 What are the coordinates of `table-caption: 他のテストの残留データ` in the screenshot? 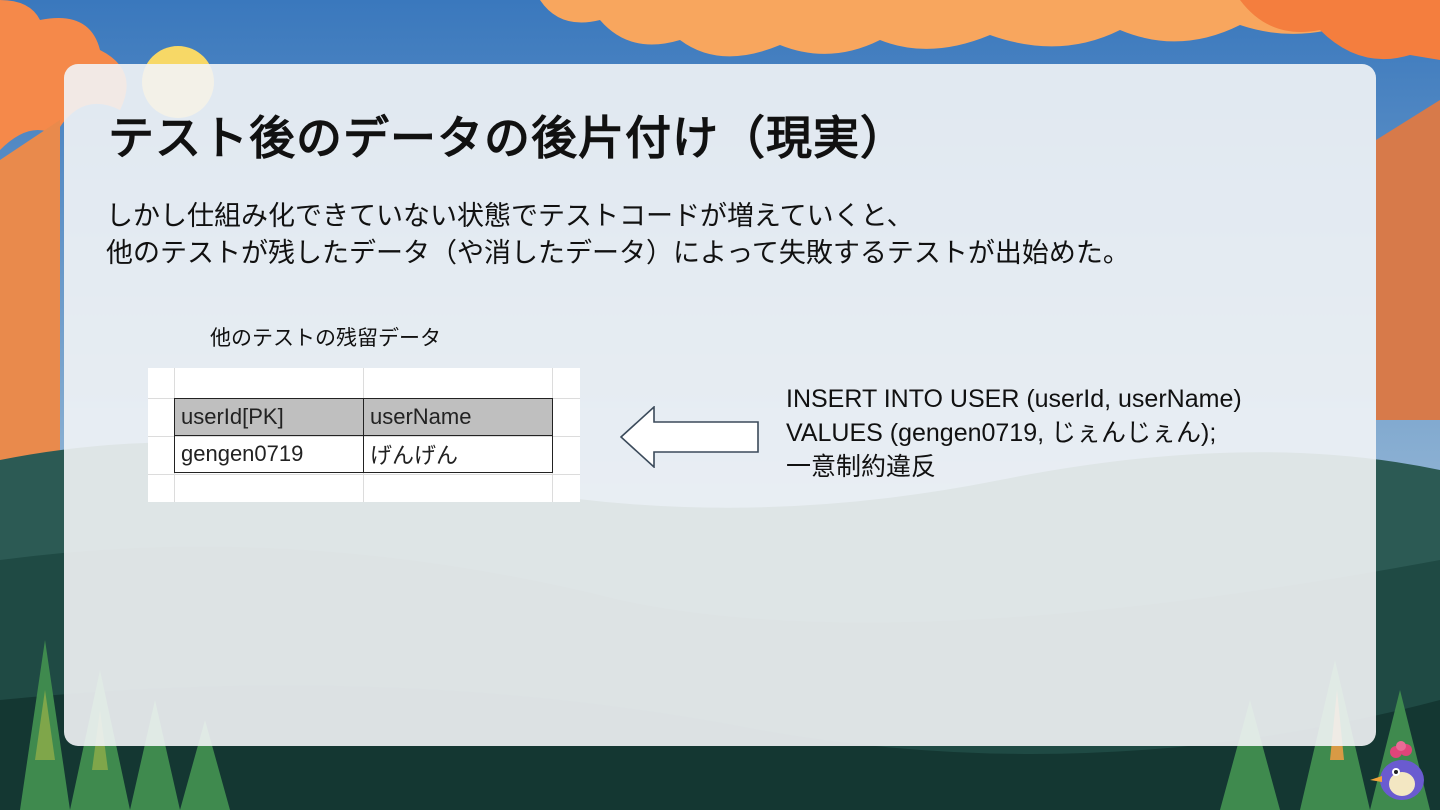 It's located at (325, 338).